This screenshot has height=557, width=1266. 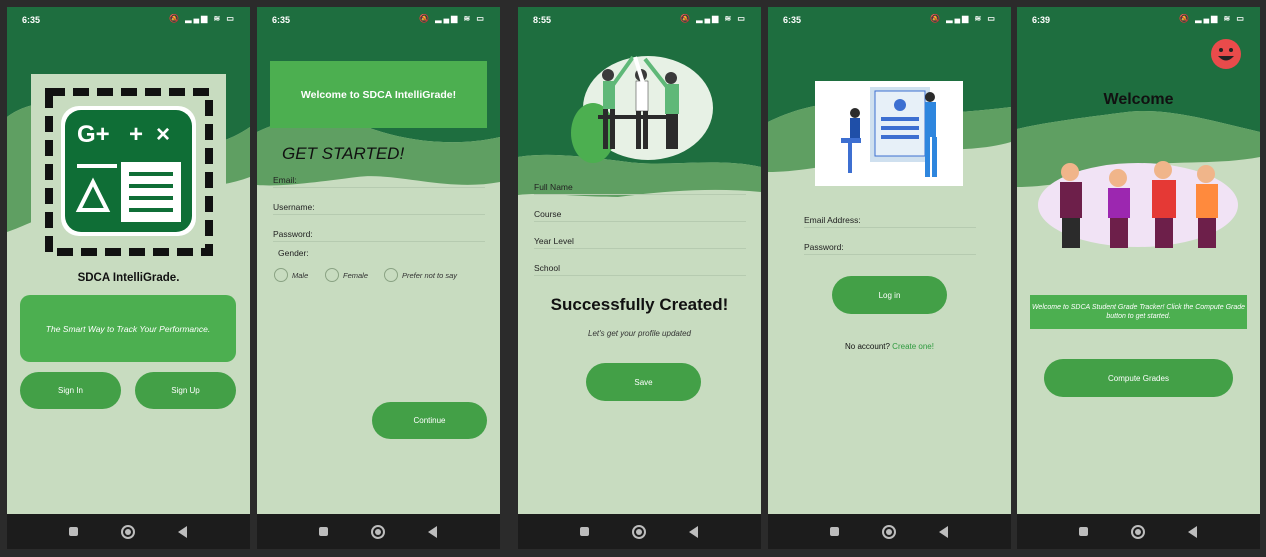 What do you see at coordinates (93, 134) in the screenshot?
I see `svg-text: G+` at bounding box center [93, 134].